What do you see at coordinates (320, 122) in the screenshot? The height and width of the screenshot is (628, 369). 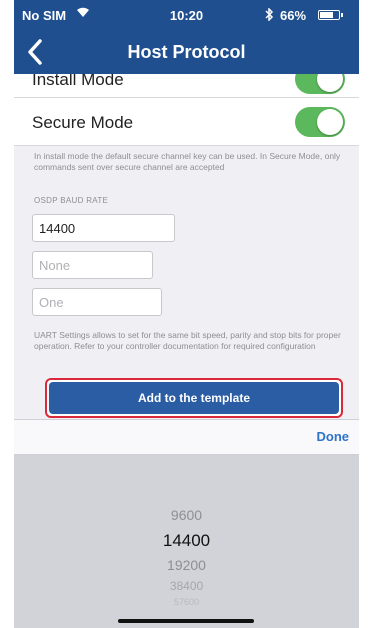 I see `secure-mode-toggle` at bounding box center [320, 122].